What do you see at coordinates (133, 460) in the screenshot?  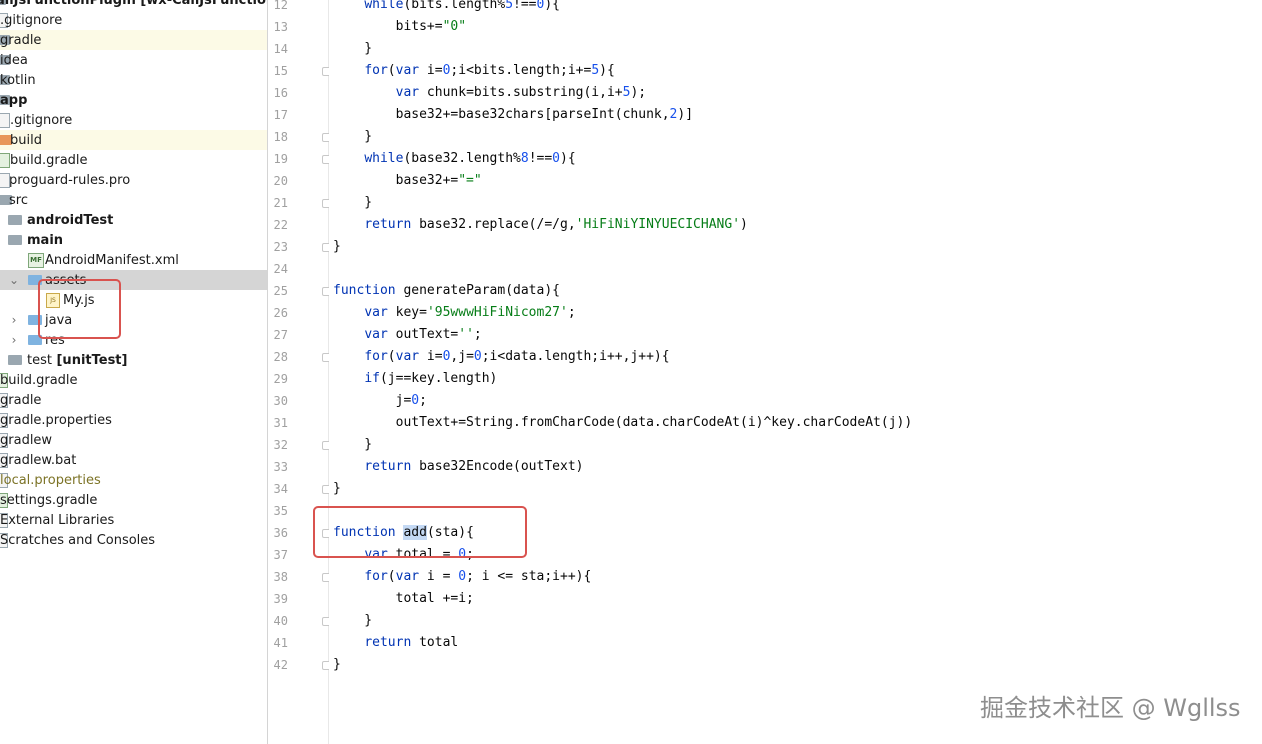 I see `tree-item: gradlew.bat` at bounding box center [133, 460].